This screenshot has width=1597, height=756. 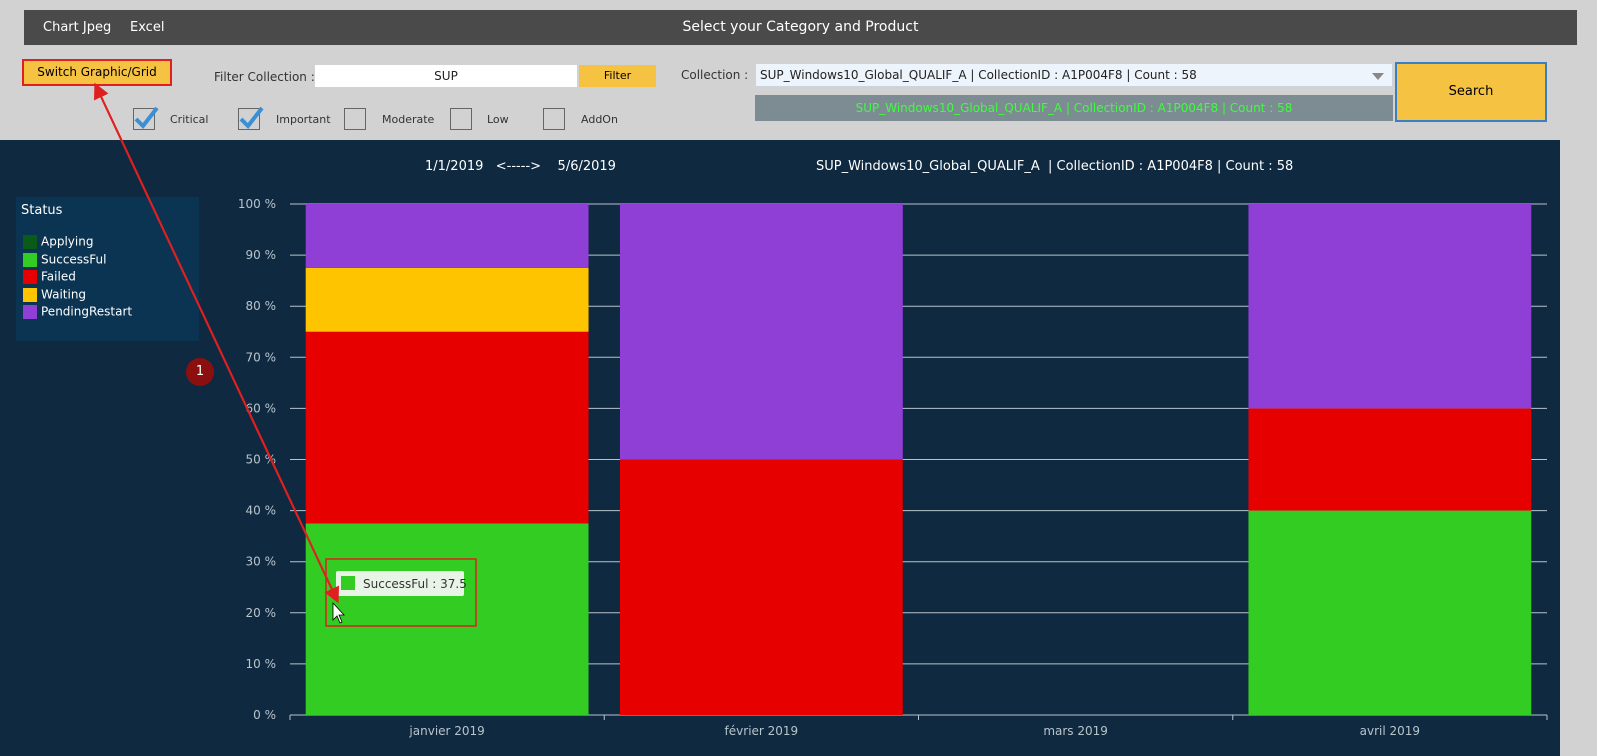 I want to click on y-tick-label: 10 %, so click(x=261, y=664).